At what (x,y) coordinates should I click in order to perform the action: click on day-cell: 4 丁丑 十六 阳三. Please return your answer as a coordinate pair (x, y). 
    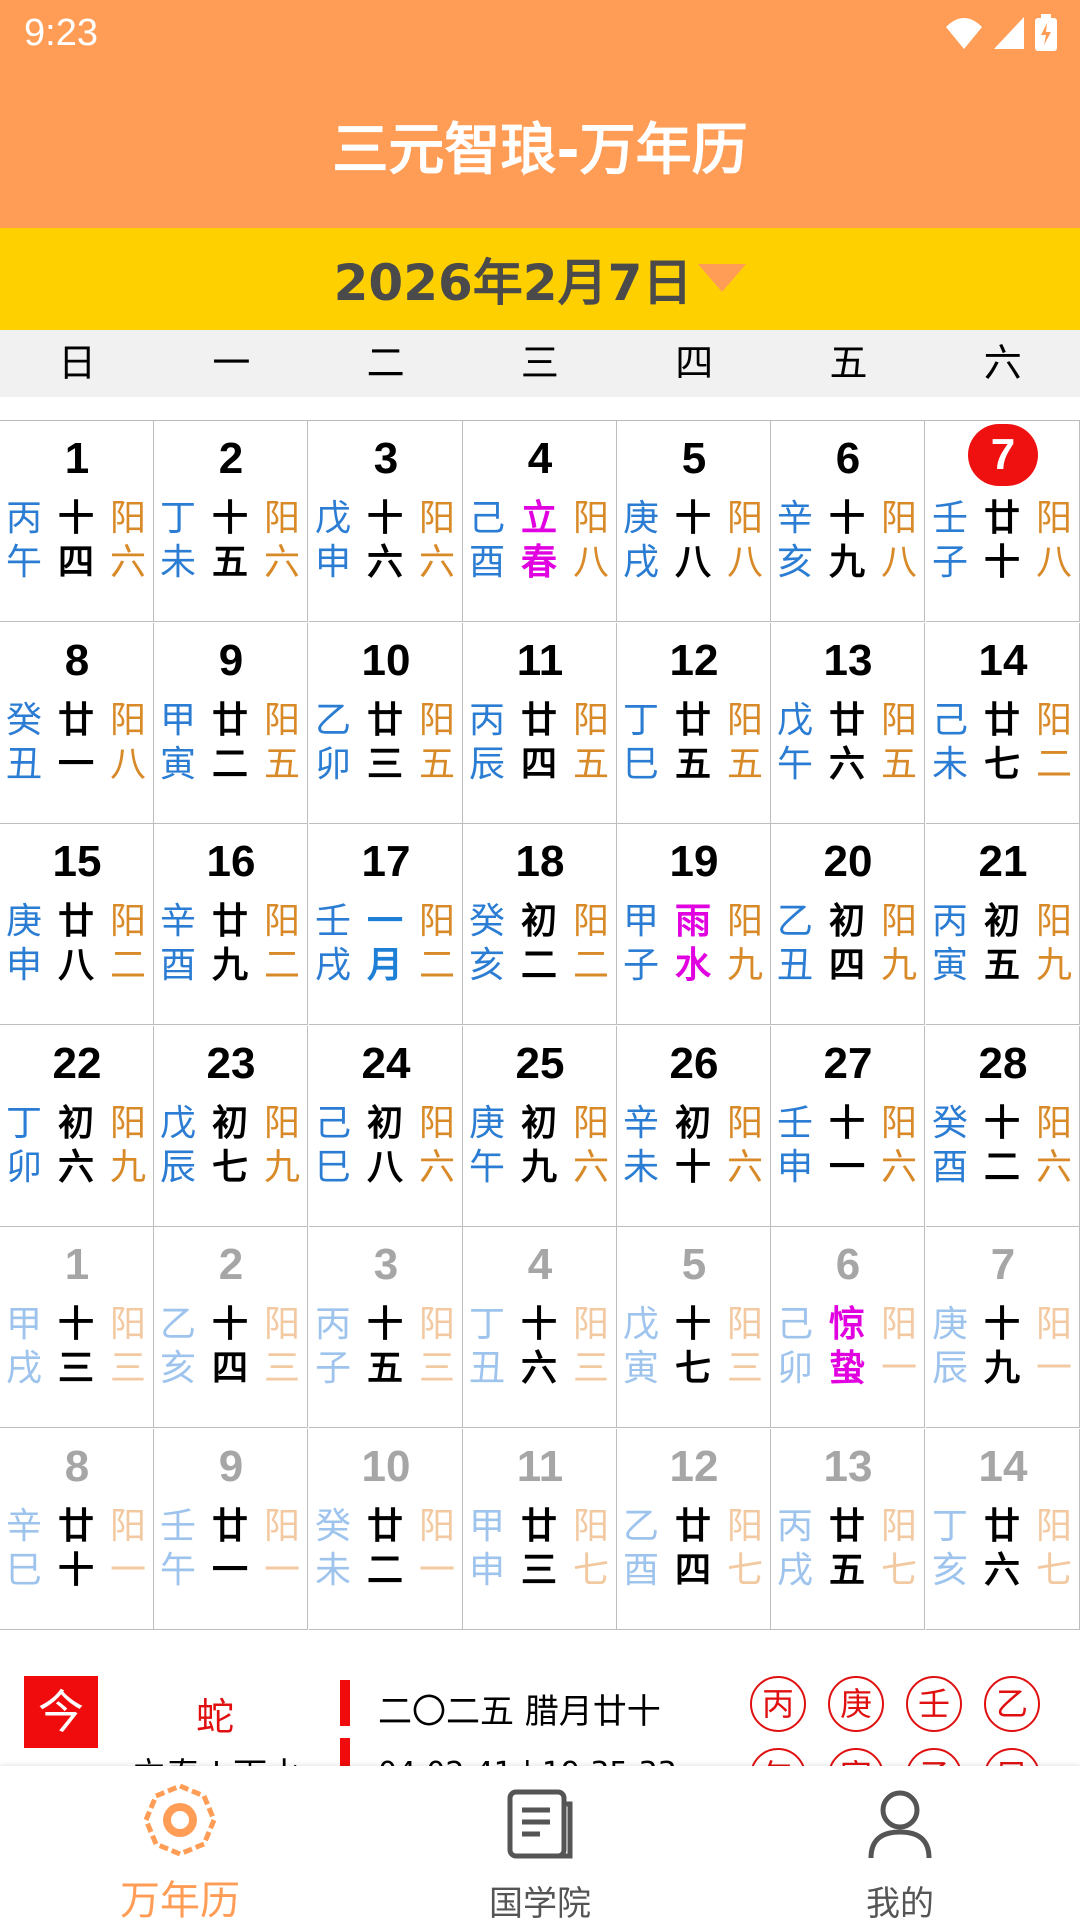
    Looking at the image, I should click on (540, 1327).